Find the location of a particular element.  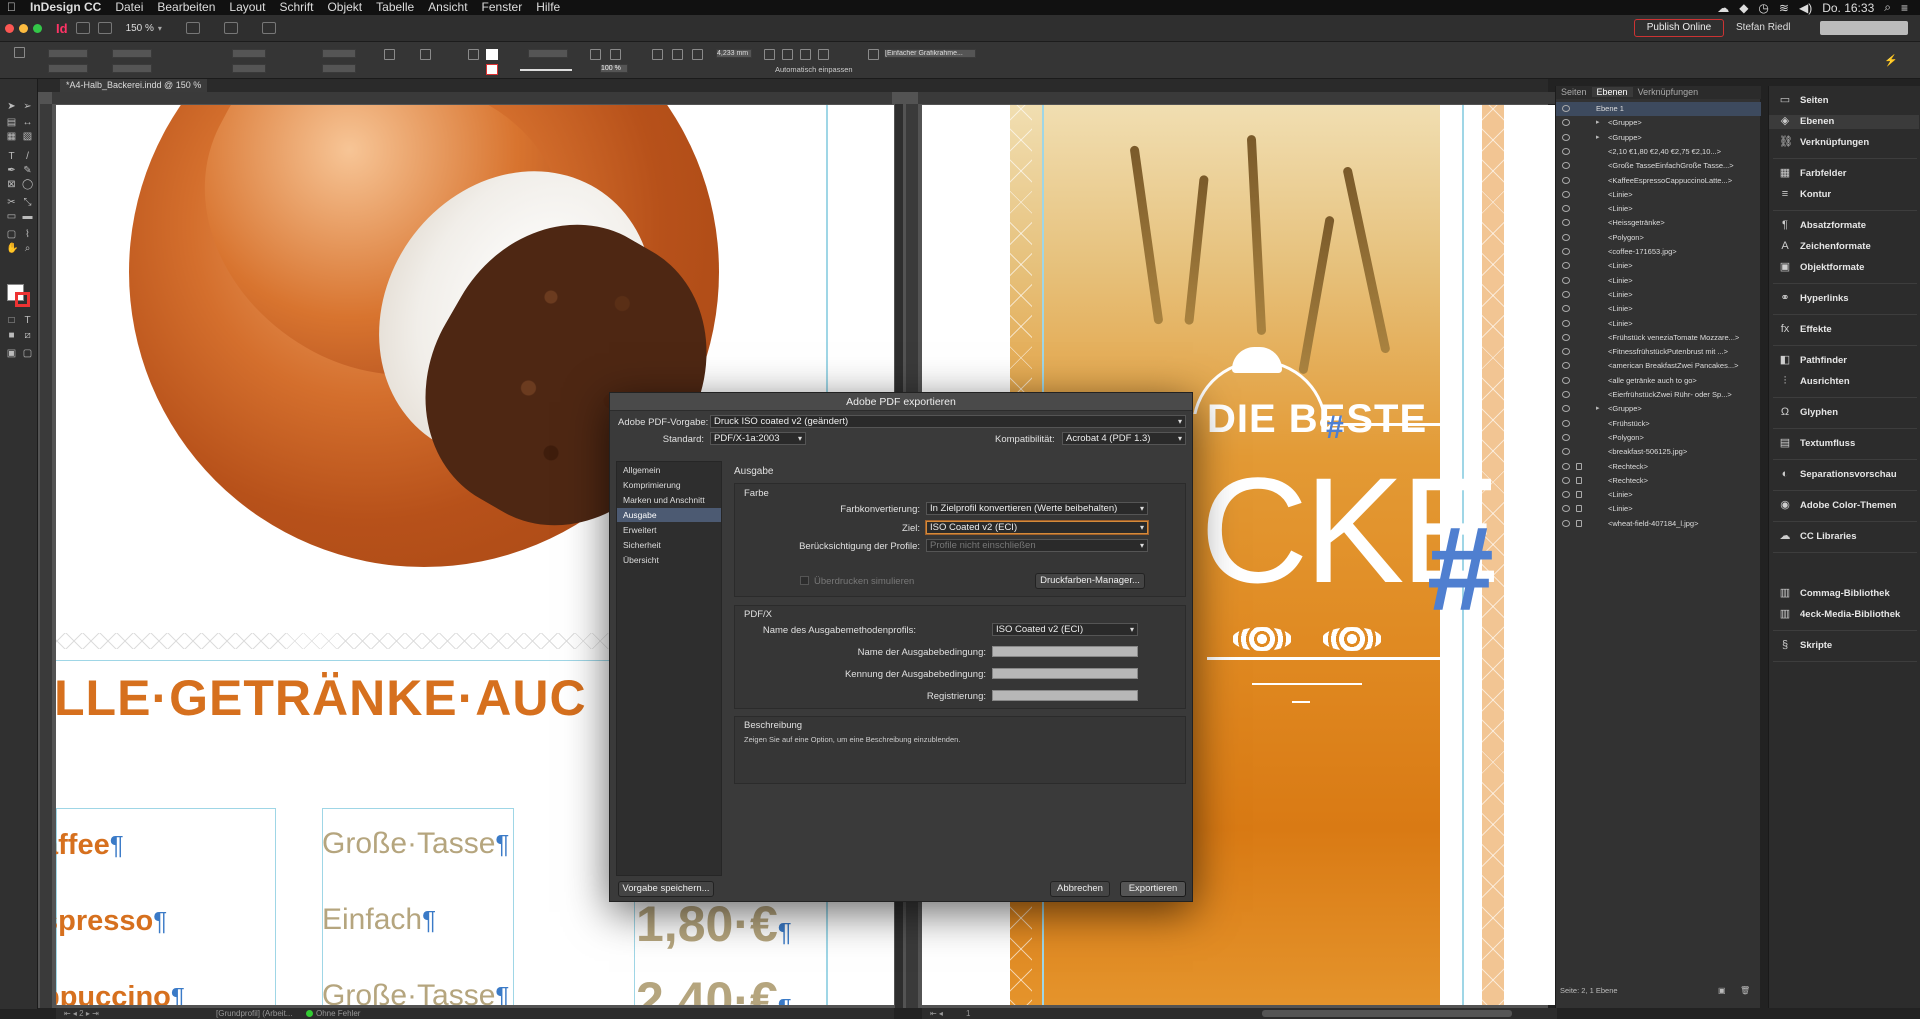

export-button: Exportieren is located at coordinates (1153, 889).